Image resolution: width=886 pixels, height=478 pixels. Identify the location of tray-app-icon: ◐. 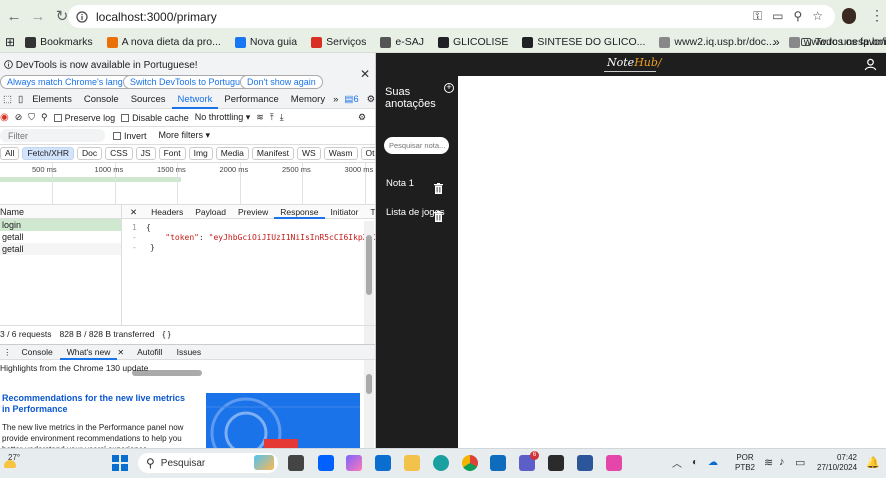
(695, 462).